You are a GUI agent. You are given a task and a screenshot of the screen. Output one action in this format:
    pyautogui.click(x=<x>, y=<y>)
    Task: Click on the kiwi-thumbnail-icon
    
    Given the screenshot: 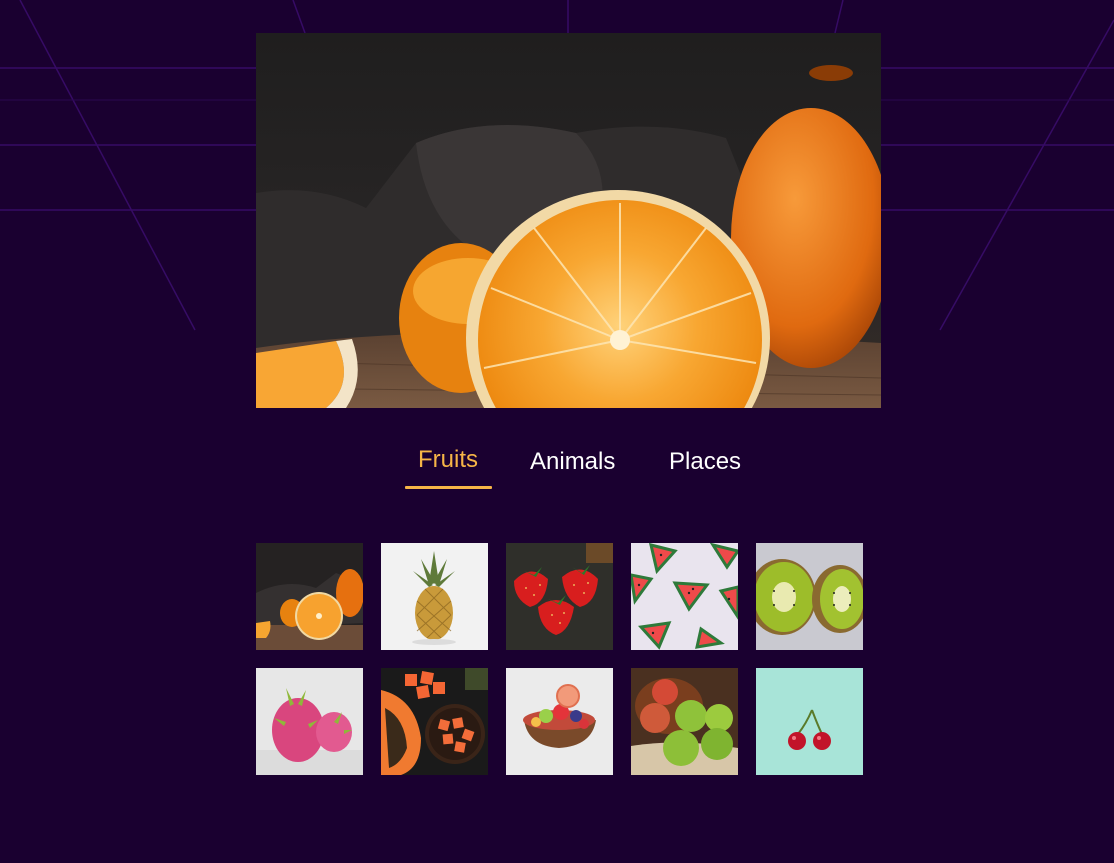 What is the action you would take?
    pyautogui.click(x=809, y=596)
    